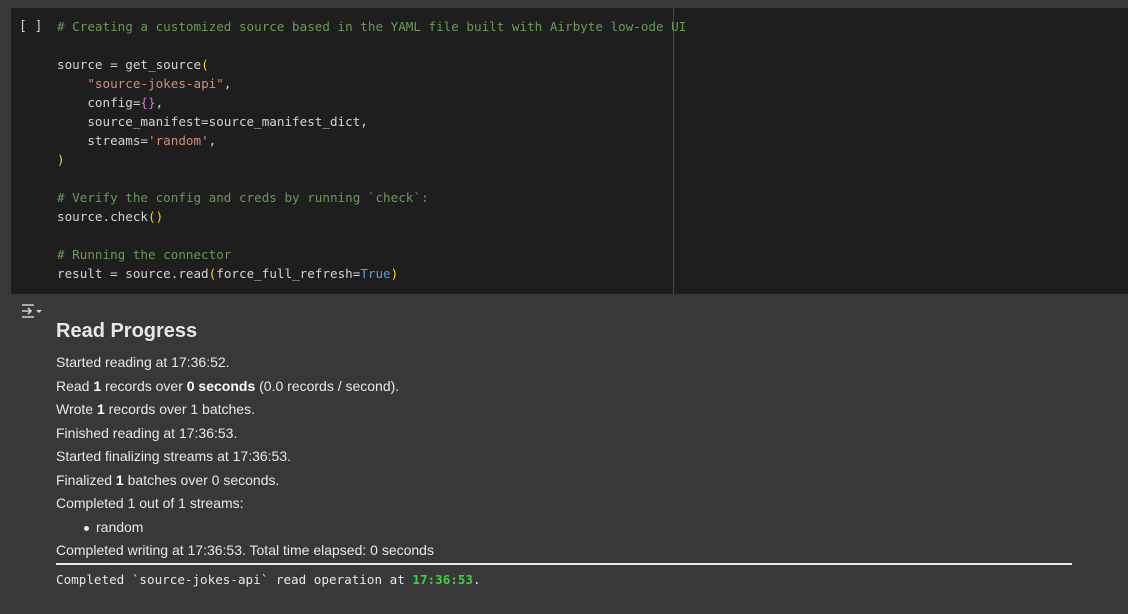 Image resolution: width=1128 pixels, height=614 pixels. I want to click on final-suffix: ., so click(477, 579).